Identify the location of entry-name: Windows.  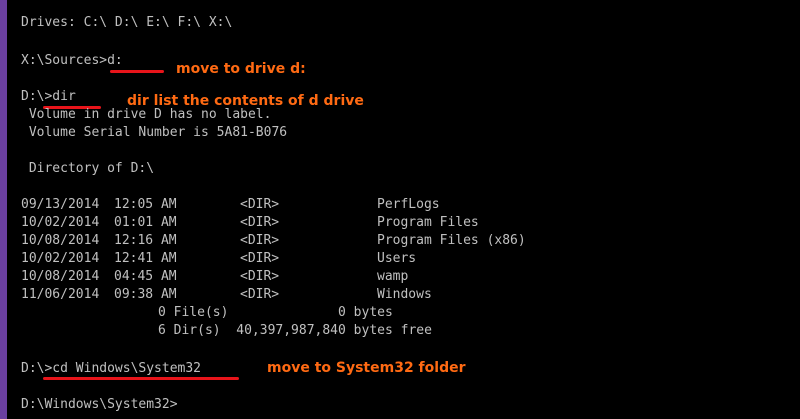
(404, 294).